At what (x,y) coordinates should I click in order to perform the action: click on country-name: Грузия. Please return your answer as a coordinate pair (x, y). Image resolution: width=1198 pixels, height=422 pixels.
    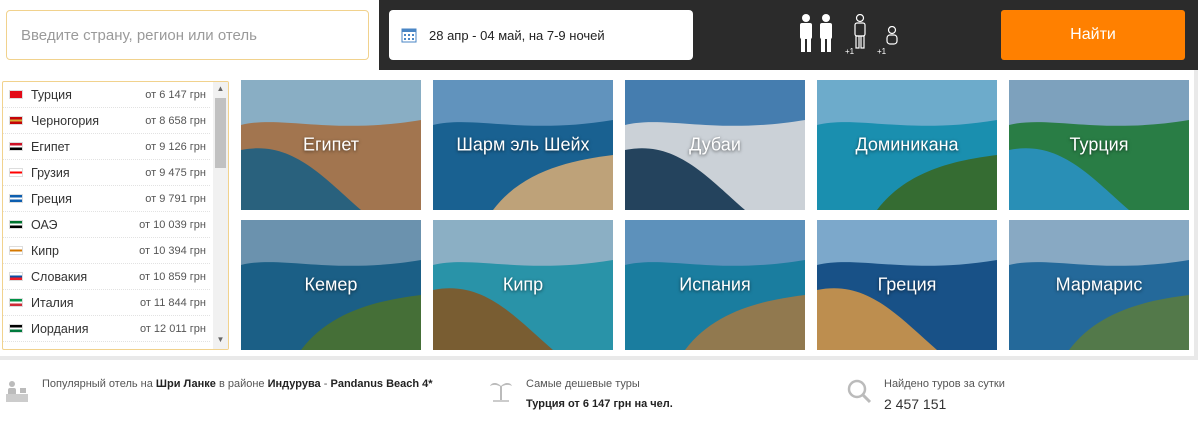
    Looking at the image, I should click on (50, 172).